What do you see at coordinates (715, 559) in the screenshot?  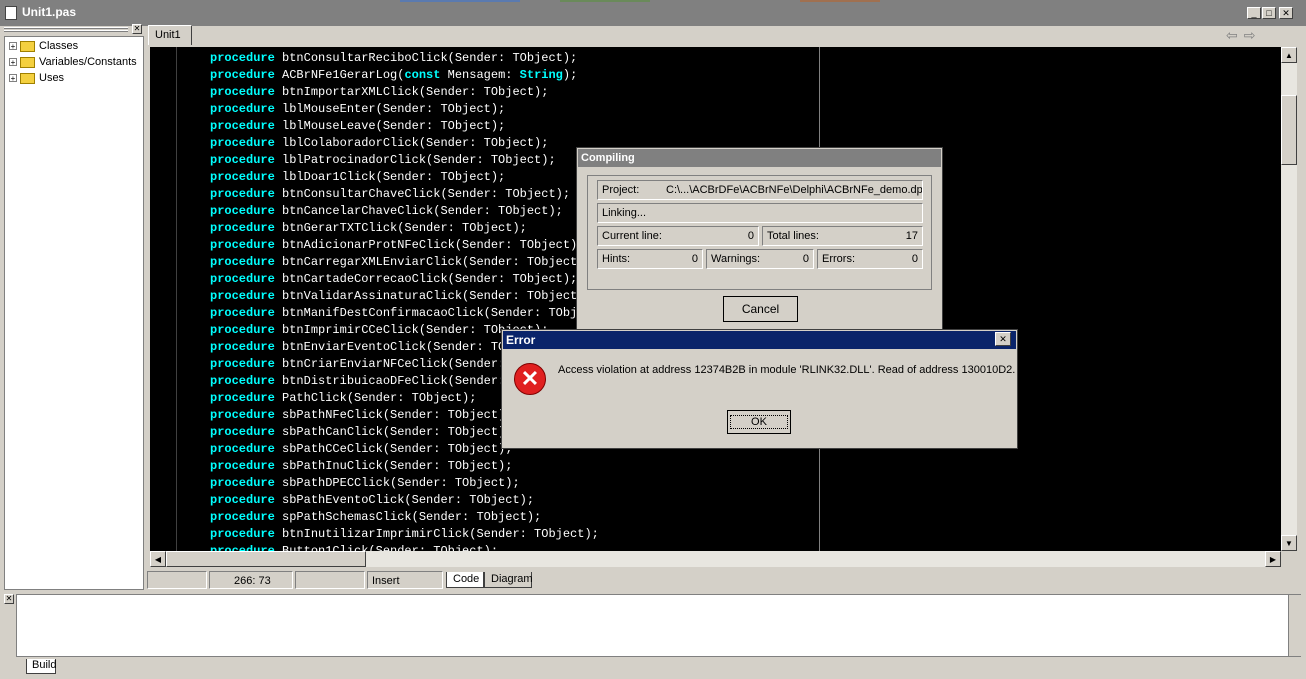 I see `horizontal-scrollbar: ◀ ▶` at bounding box center [715, 559].